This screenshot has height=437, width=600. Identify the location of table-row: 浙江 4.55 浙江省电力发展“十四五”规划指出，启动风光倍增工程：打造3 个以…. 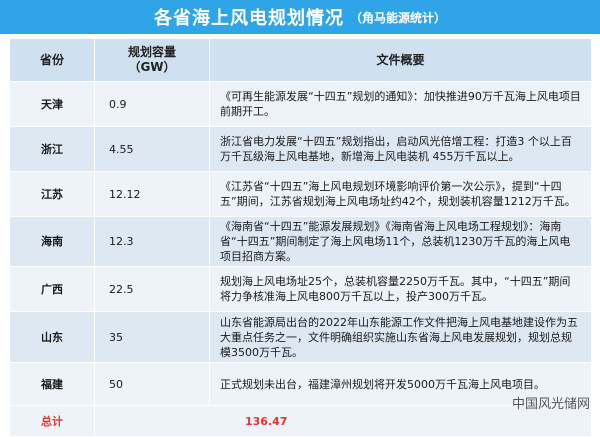
(300, 149).